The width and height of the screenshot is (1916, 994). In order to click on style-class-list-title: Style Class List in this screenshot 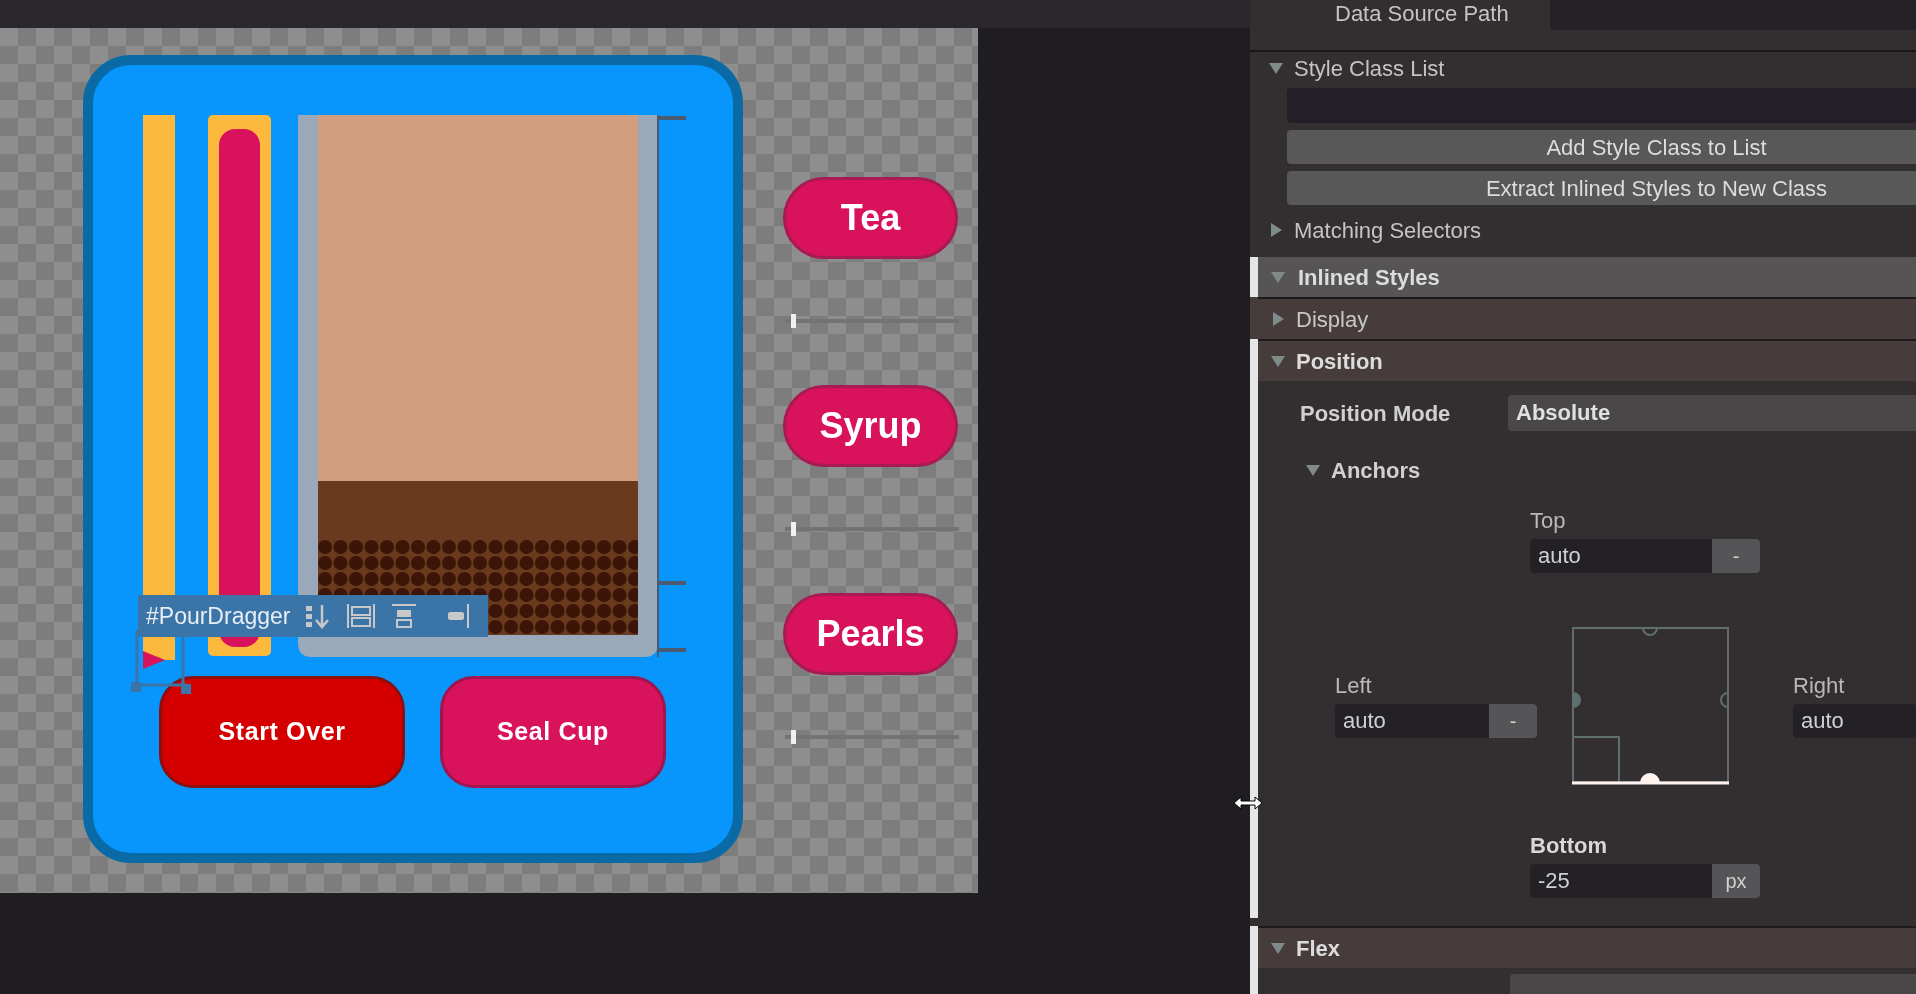, I will do `click(1369, 68)`.